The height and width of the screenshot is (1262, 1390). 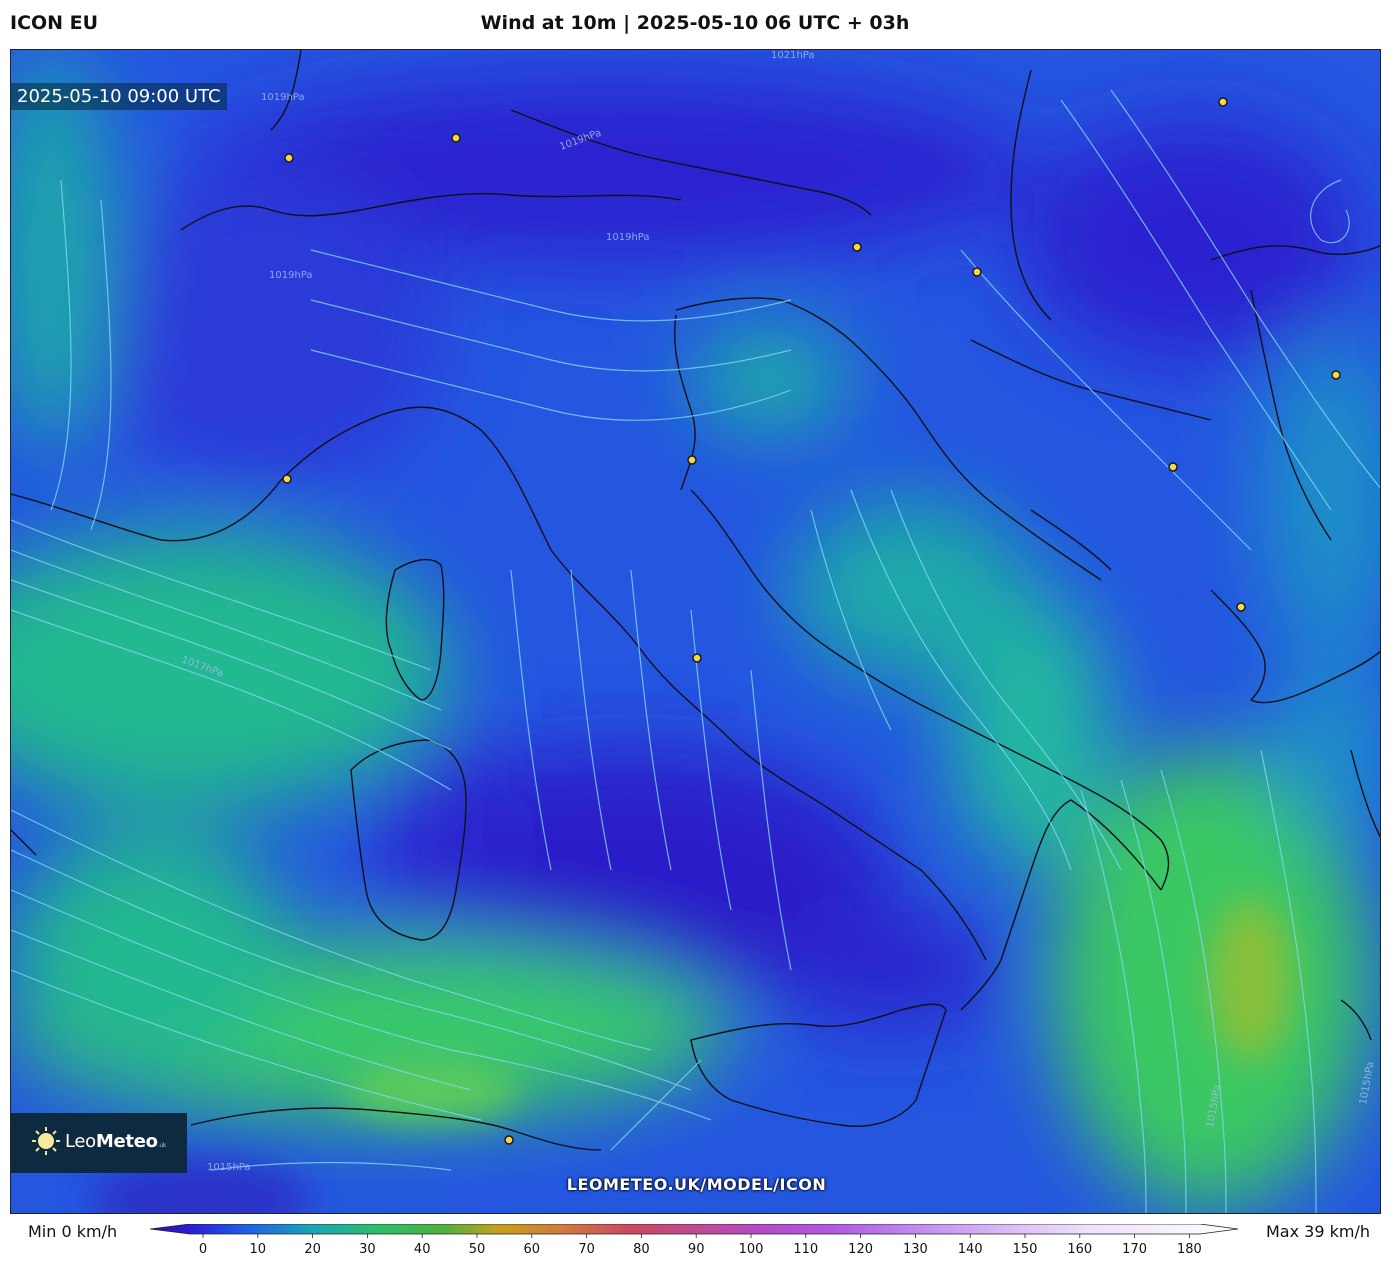 What do you see at coordinates (477, 1249) in the screenshot?
I see `legend-tick-label: 50` at bounding box center [477, 1249].